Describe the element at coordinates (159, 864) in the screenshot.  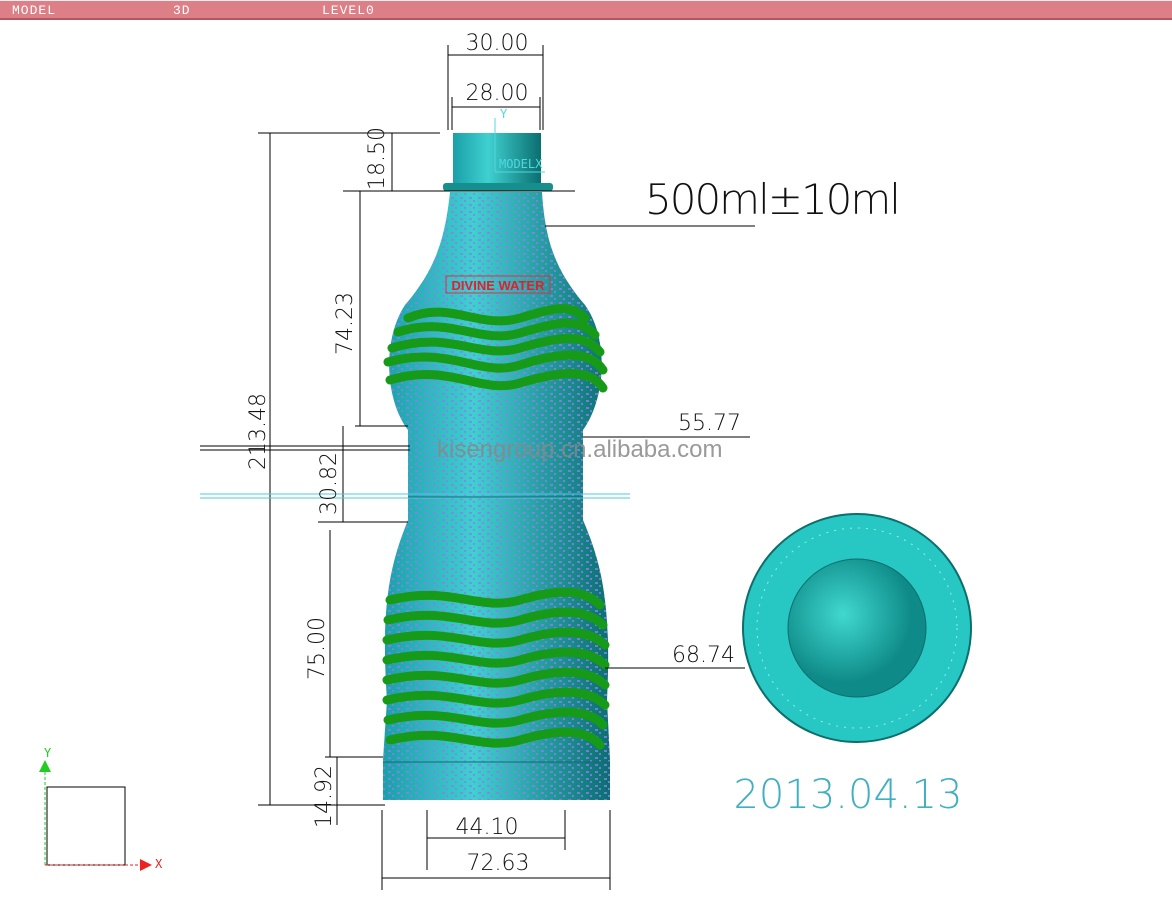
I see `view-axis-x: X` at that location.